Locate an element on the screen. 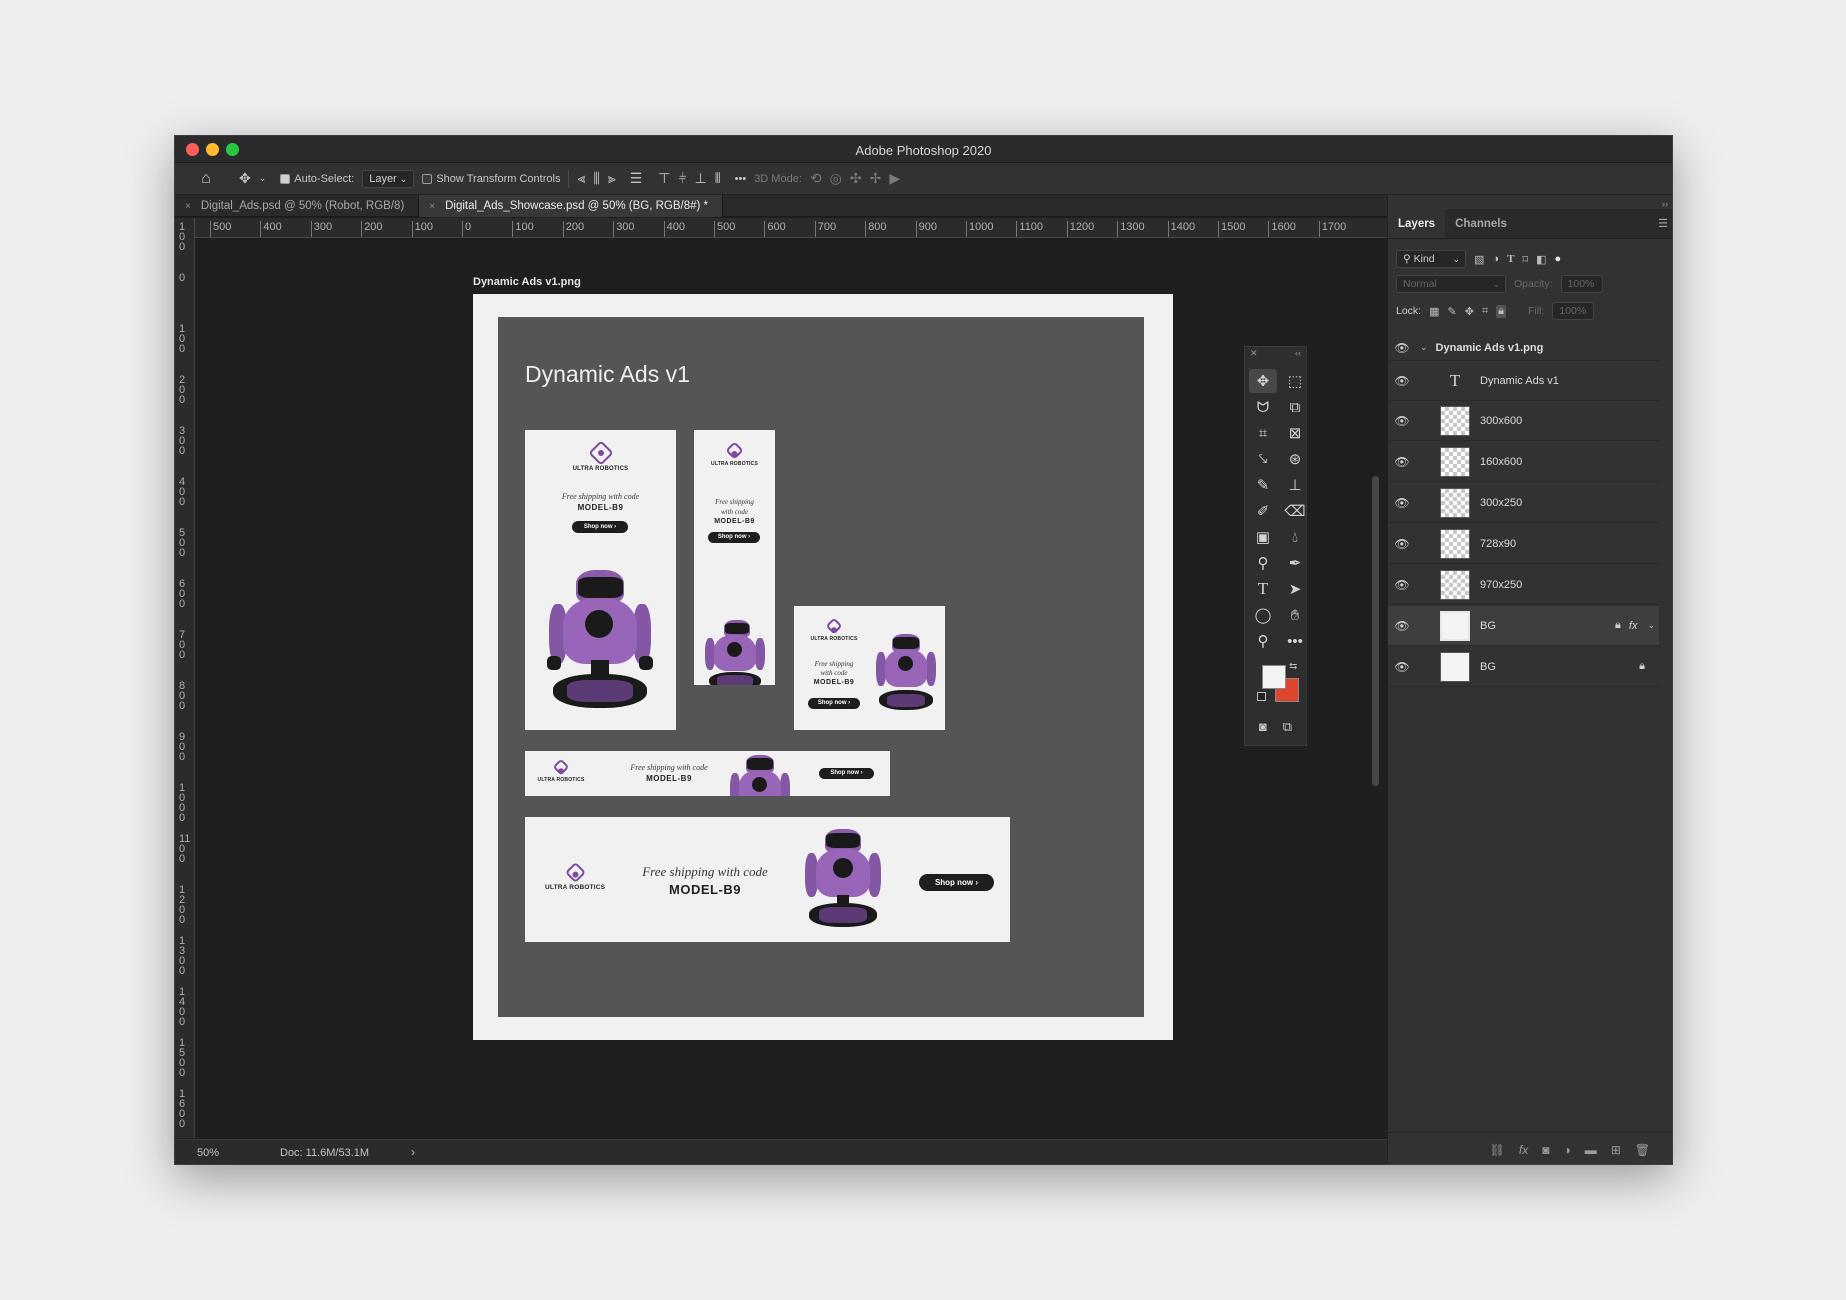 Image resolution: width=1846 pixels, height=1300 pixels. path-selection-tool-icon: ➤ is located at coordinates (1295, 589).